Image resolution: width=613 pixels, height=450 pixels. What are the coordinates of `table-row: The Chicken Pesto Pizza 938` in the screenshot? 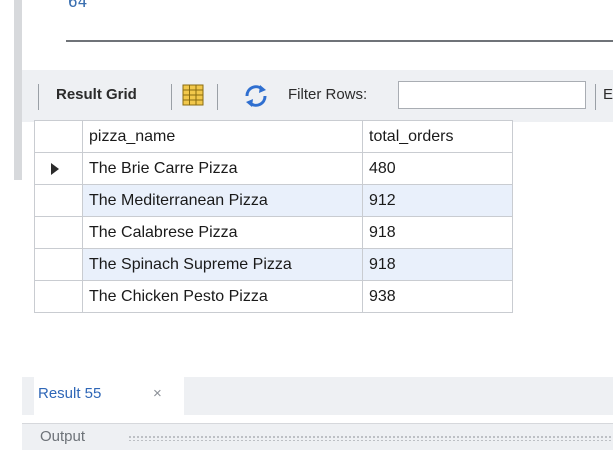 It's located at (273, 296).